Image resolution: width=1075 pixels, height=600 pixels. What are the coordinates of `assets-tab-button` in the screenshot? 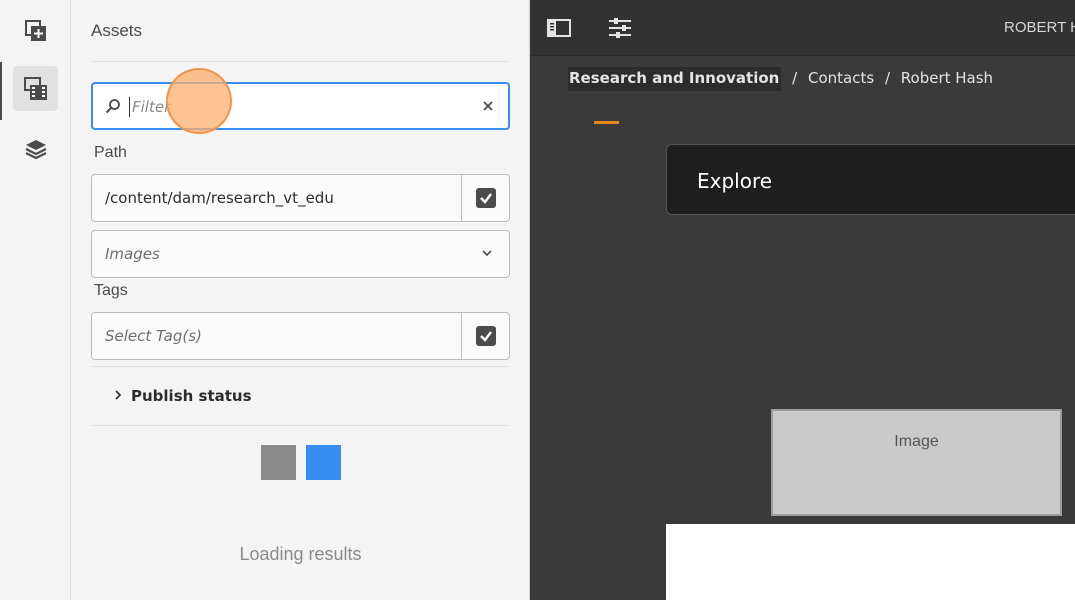 It's located at (35, 88).